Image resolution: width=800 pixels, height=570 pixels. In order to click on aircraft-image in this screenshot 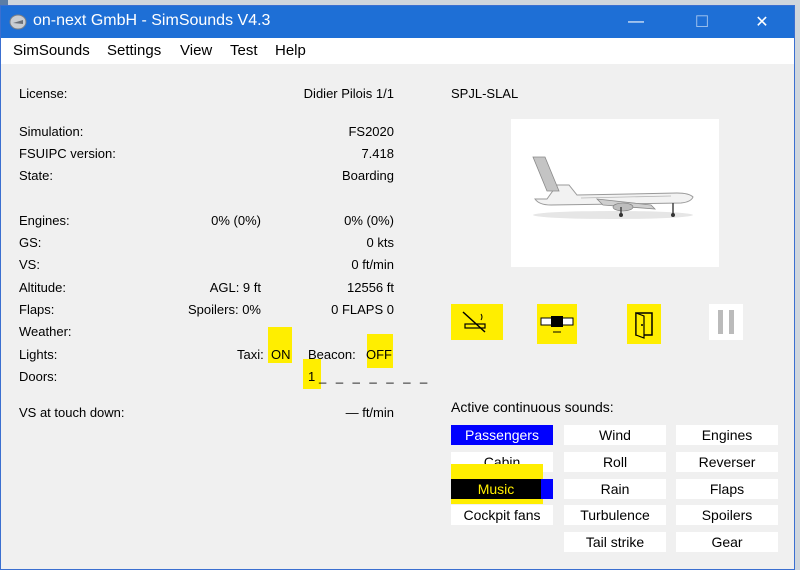, I will do `click(615, 193)`.